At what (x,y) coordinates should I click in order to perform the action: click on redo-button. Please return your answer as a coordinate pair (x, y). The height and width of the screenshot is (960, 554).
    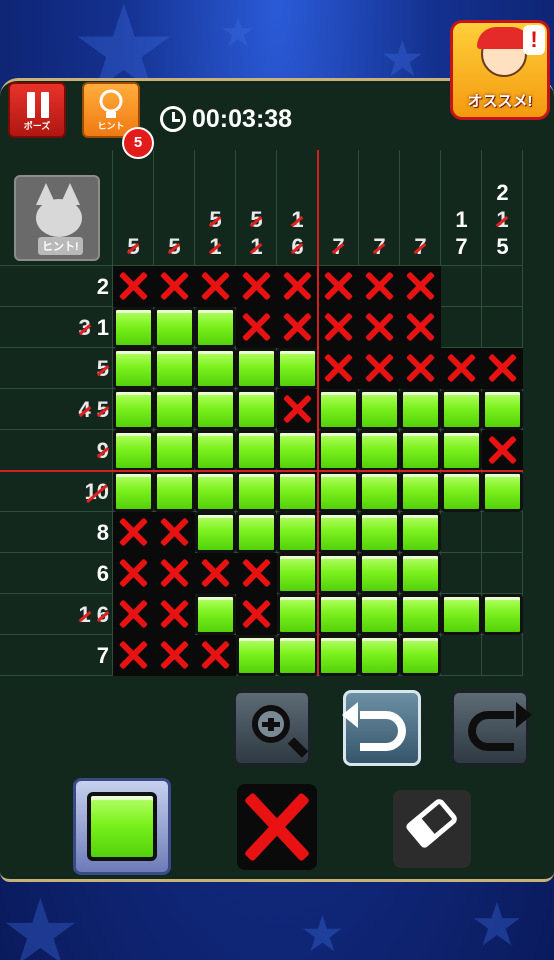
    Looking at the image, I should click on (491, 728).